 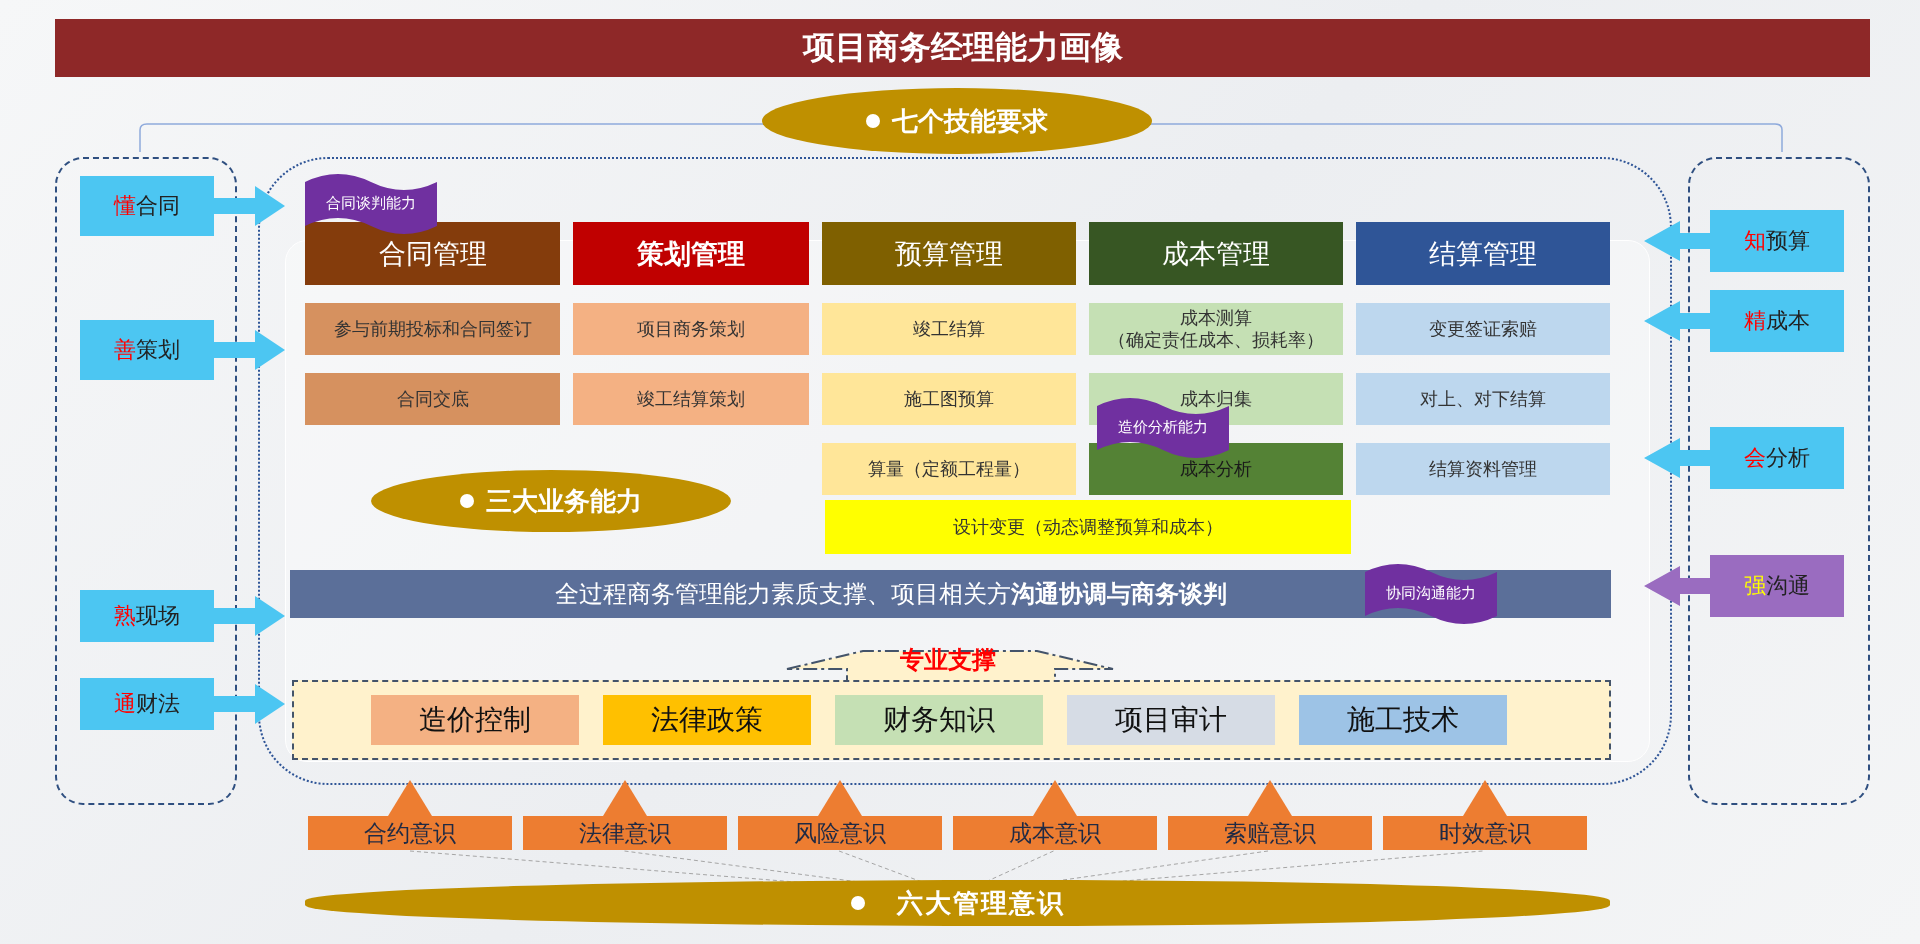 I want to click on page-title: 项目商务经理能力画像, so click(x=962, y=47).